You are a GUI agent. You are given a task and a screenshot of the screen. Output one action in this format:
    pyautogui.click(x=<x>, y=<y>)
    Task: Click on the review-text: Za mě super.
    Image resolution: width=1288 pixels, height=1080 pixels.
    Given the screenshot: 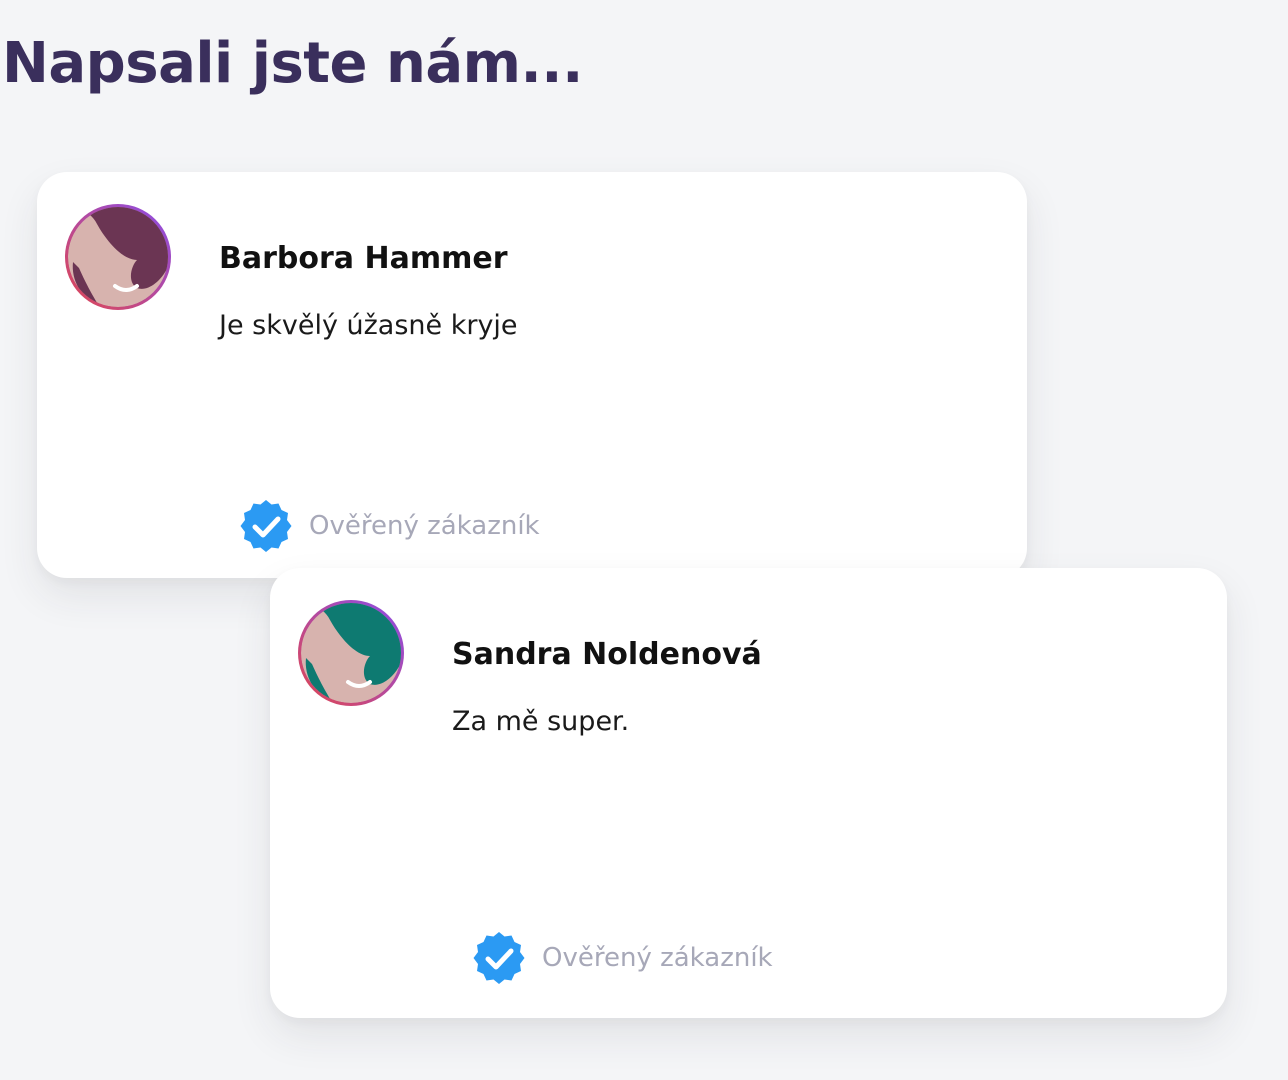 What is the action you would take?
    pyautogui.click(x=541, y=721)
    